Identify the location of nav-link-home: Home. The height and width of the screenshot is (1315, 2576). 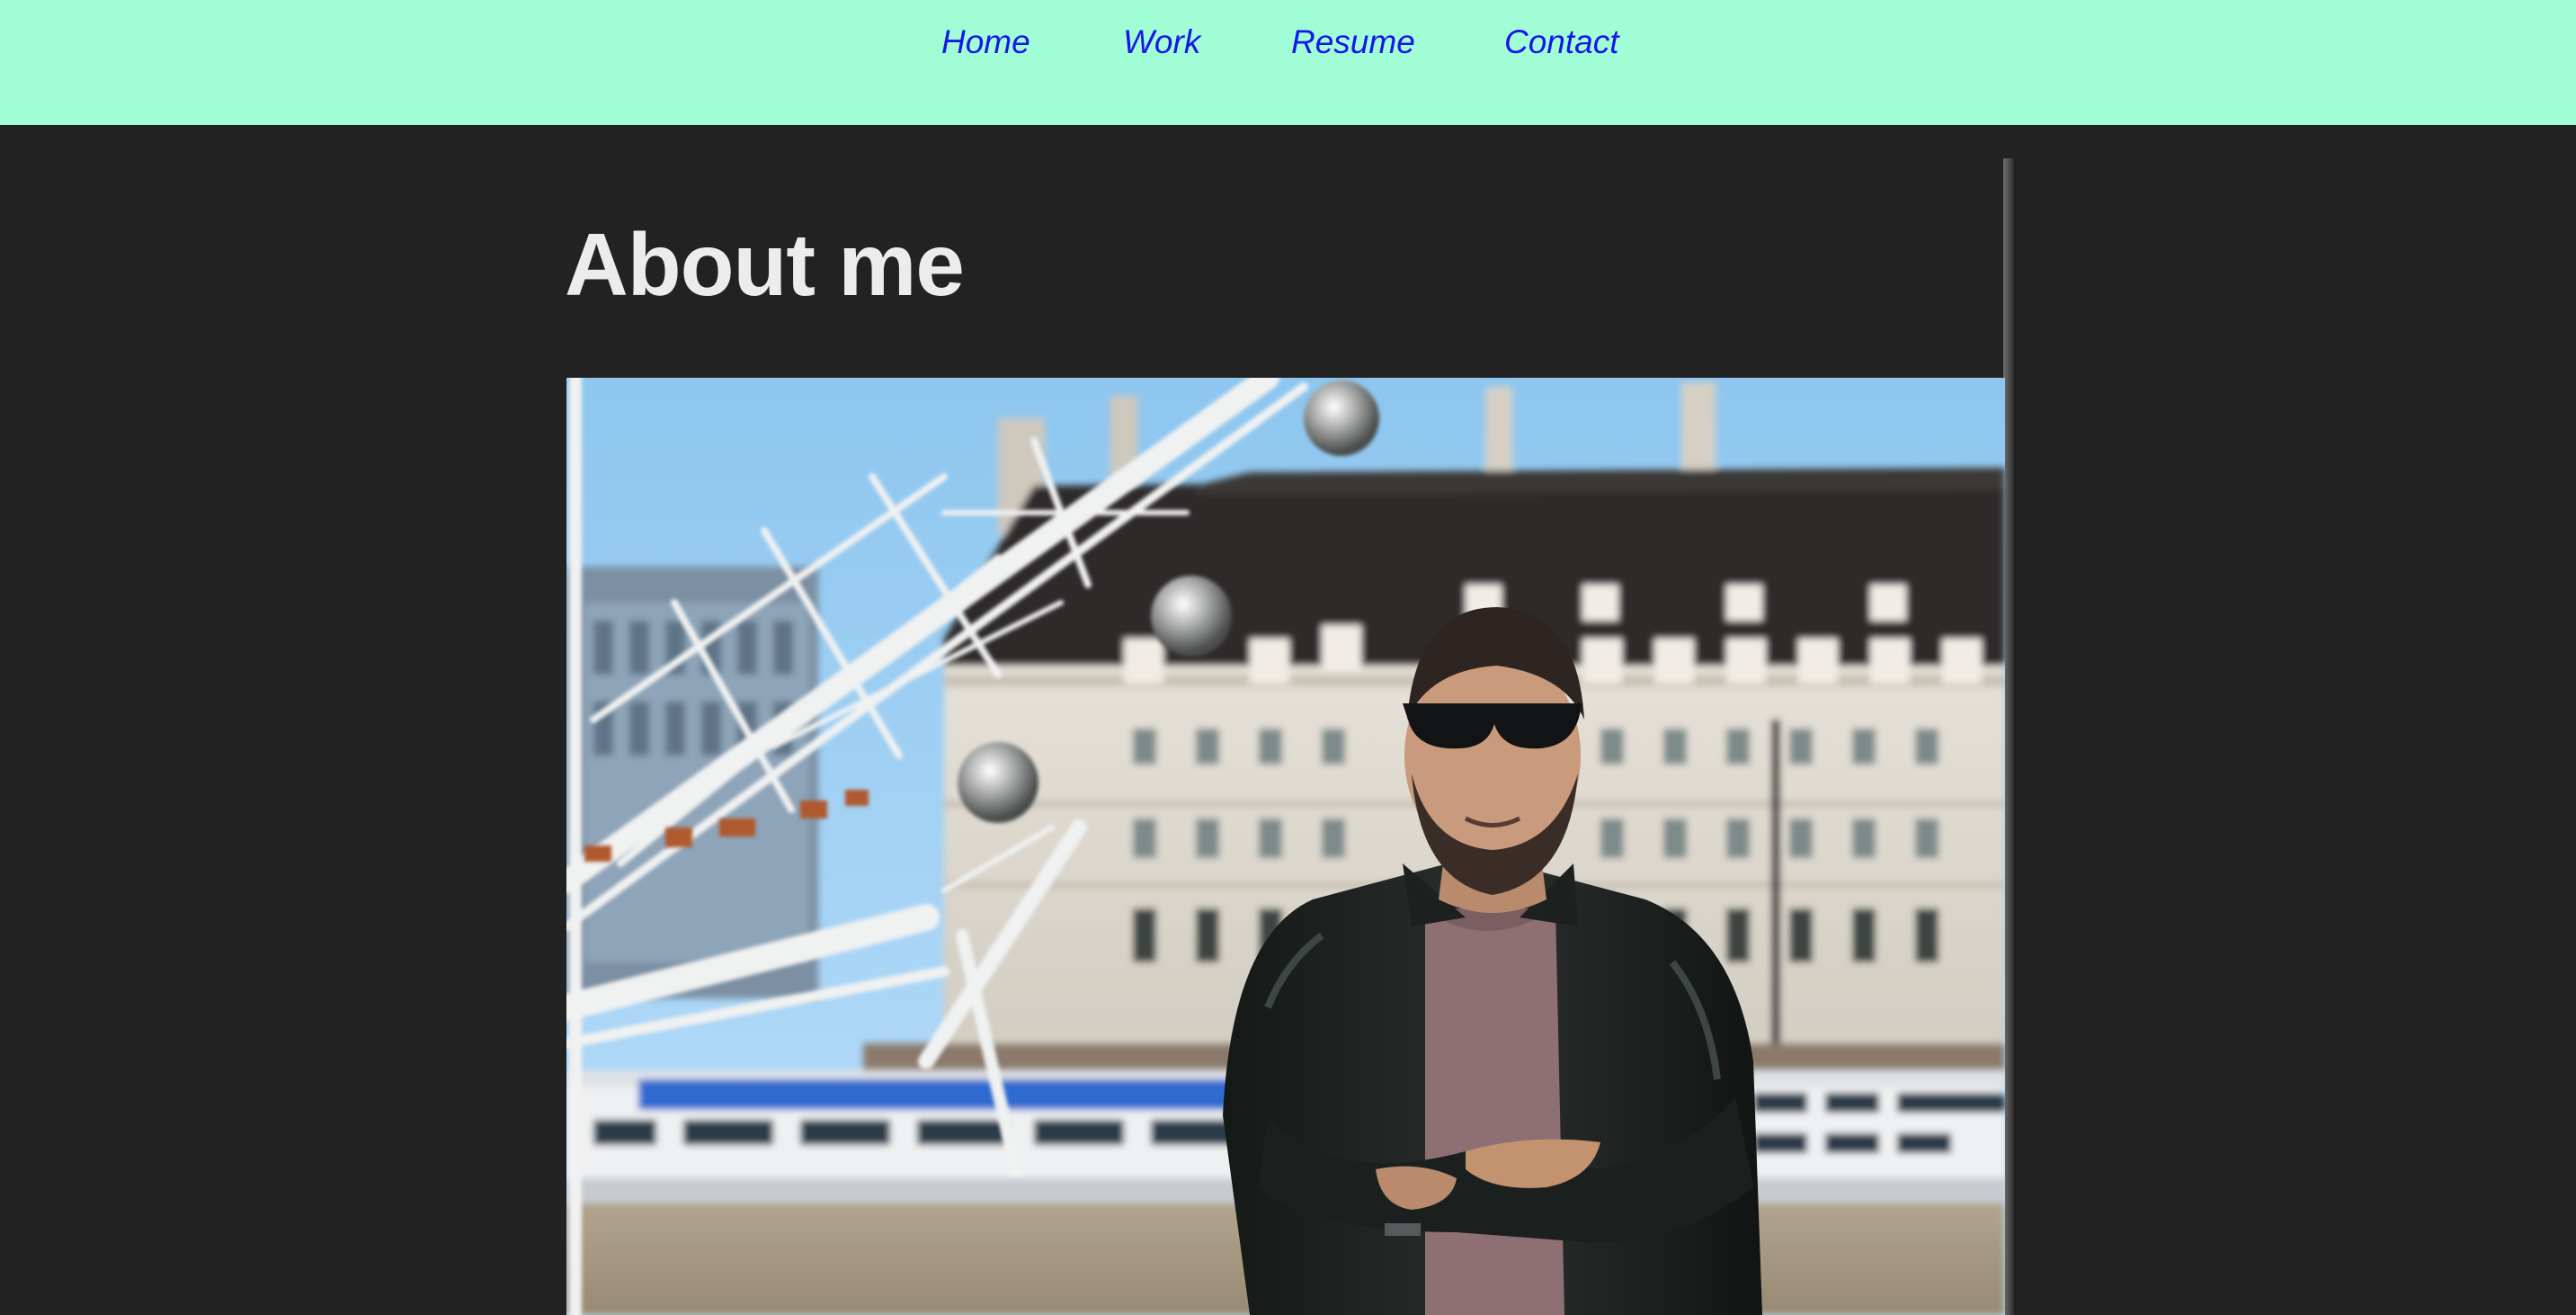
(986, 42).